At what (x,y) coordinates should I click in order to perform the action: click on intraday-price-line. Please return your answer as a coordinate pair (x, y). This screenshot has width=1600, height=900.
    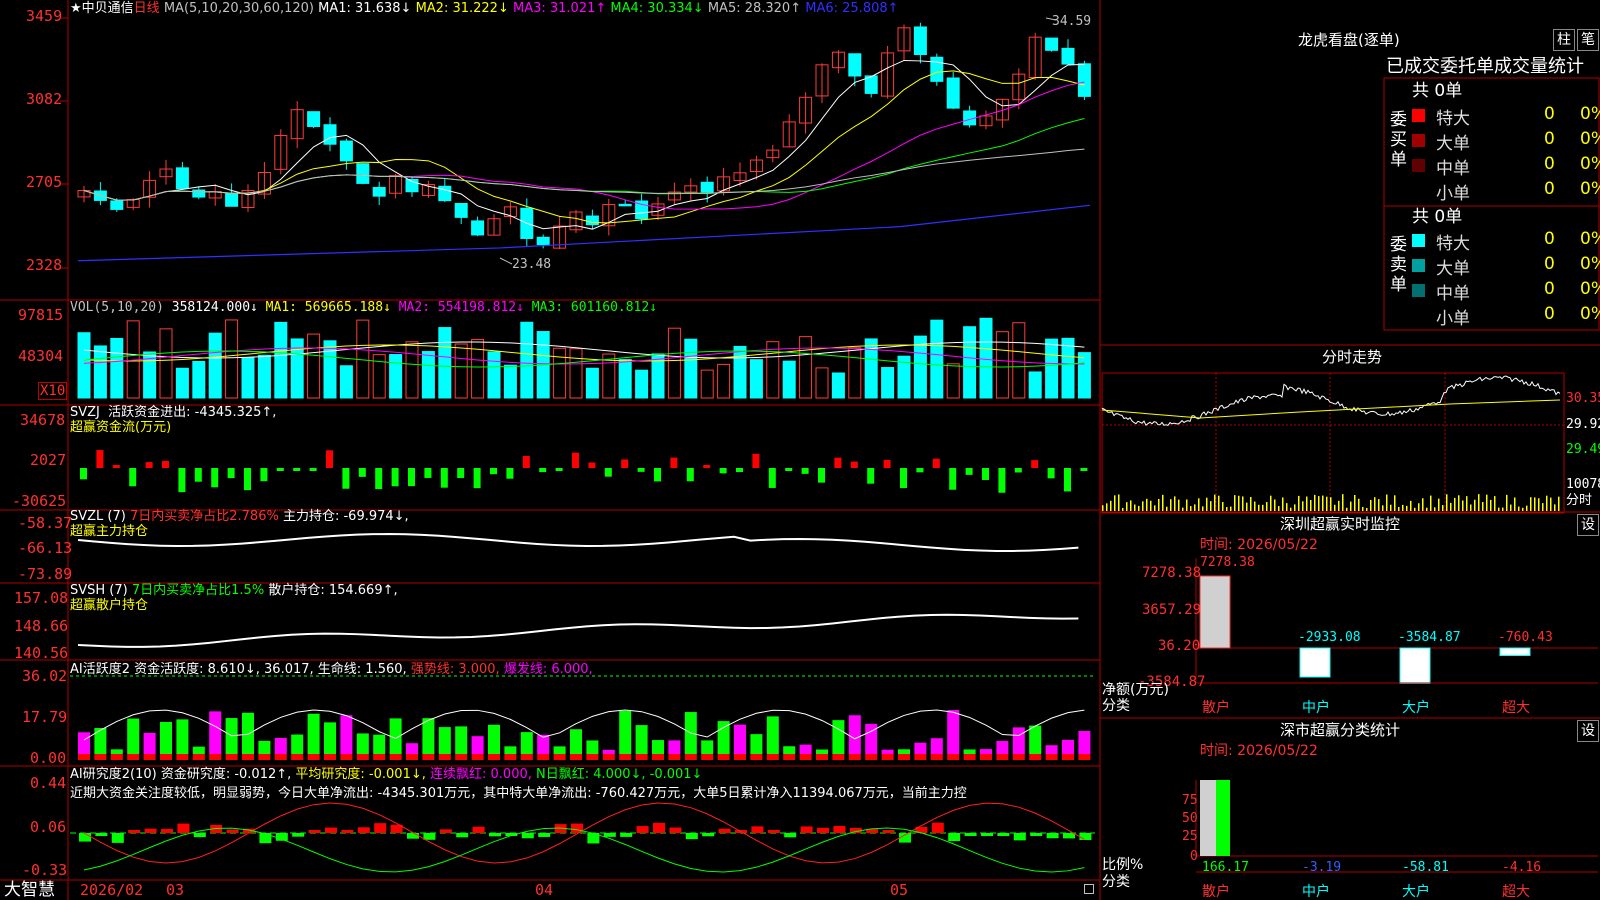
    Looking at the image, I should click on (1331, 400).